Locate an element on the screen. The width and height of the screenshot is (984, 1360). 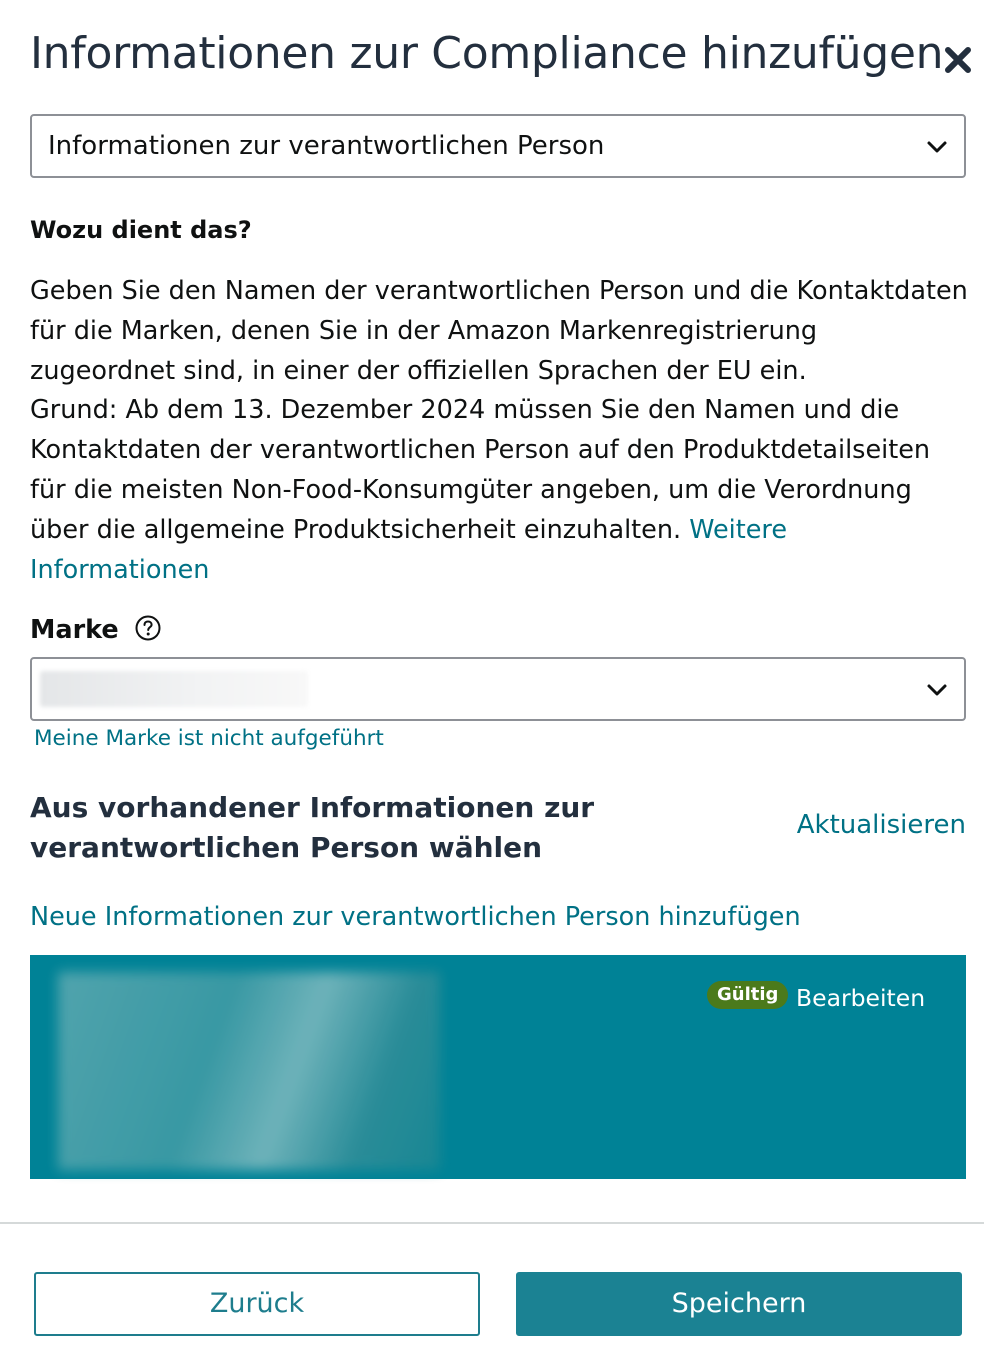
existing-info-heading-line-2: verantwortlichen Person wählen is located at coordinates (286, 847).